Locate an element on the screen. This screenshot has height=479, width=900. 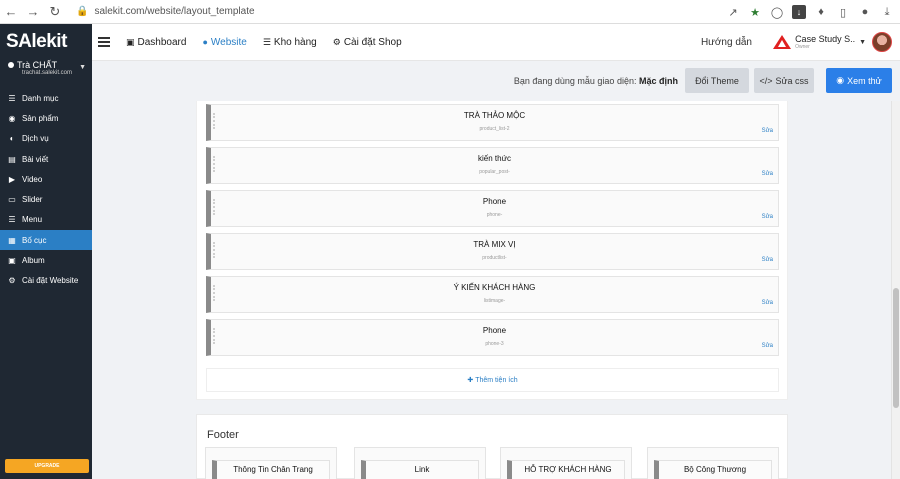
layout-block: kiến thức popular_post- Sửa is located at coordinates (492, 165).